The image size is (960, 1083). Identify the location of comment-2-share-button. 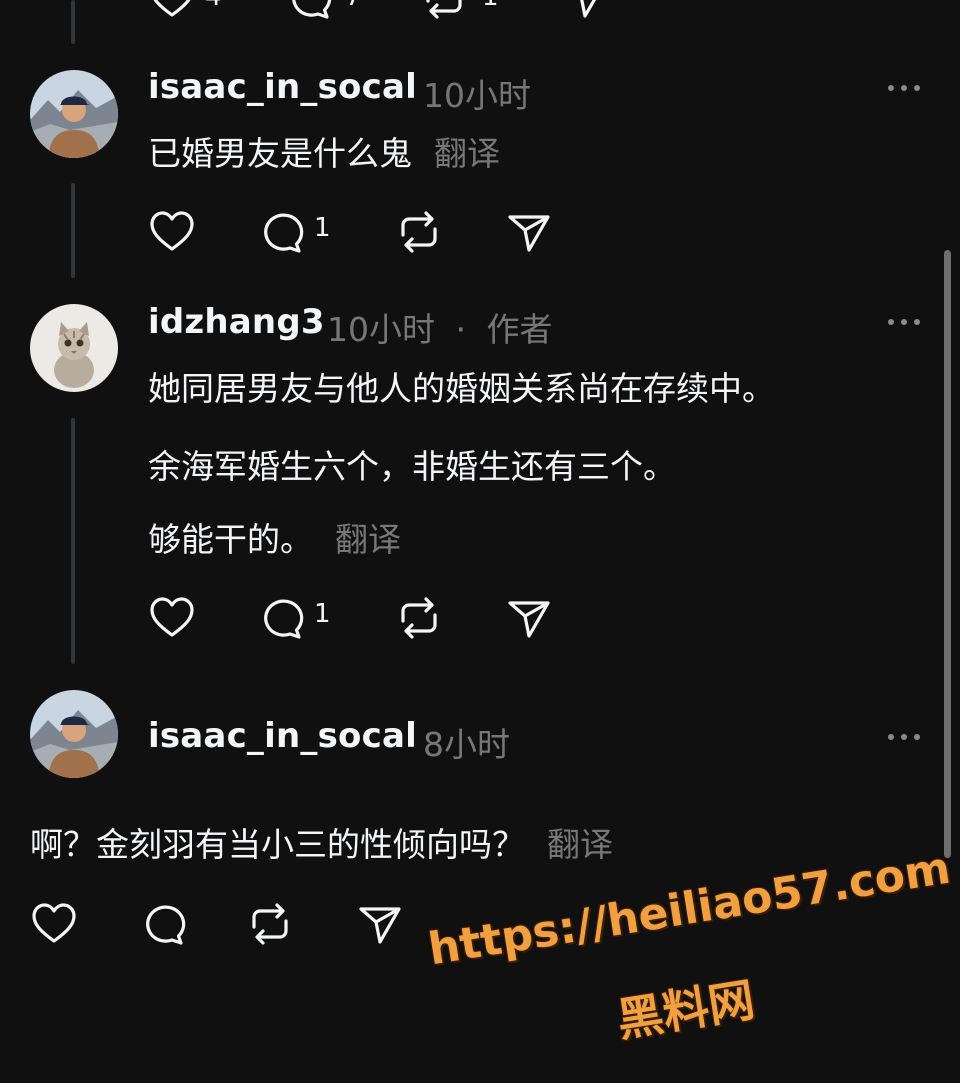
(528, 618).